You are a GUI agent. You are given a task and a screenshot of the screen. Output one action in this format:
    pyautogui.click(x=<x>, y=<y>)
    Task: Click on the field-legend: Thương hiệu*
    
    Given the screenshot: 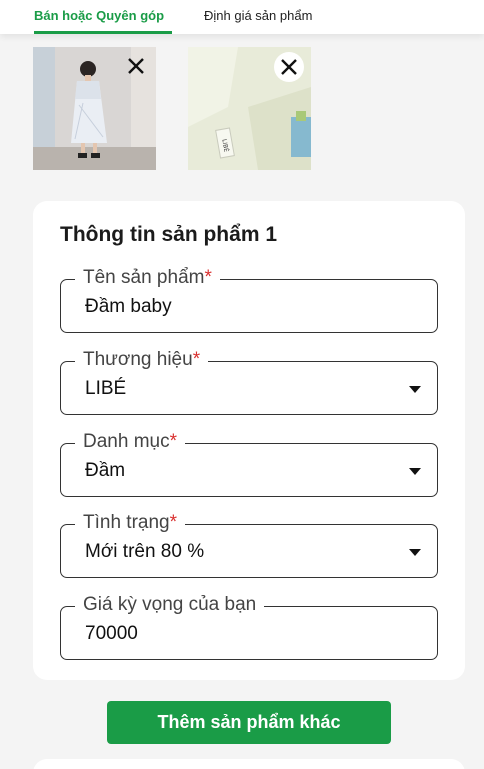 What is the action you would take?
    pyautogui.click(x=142, y=360)
    